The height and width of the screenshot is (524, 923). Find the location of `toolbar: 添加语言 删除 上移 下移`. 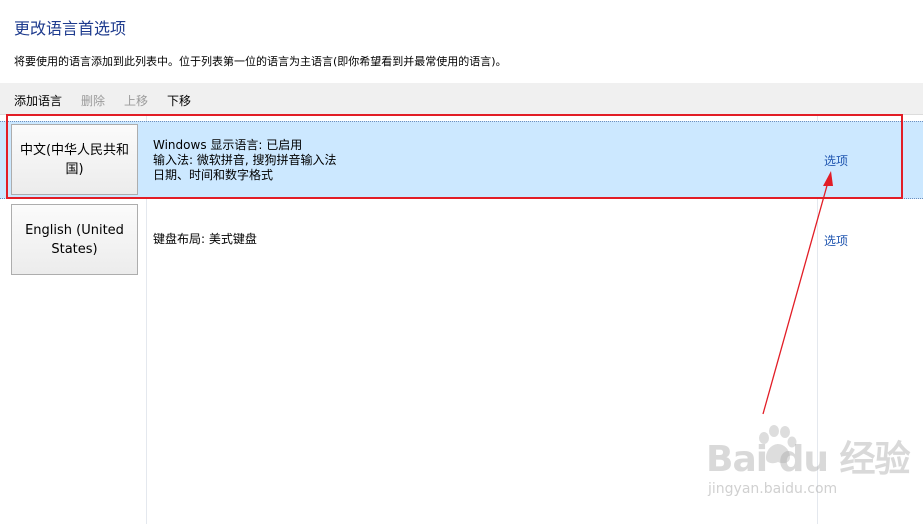

toolbar: 添加语言 删除 上移 下移 is located at coordinates (461, 99).